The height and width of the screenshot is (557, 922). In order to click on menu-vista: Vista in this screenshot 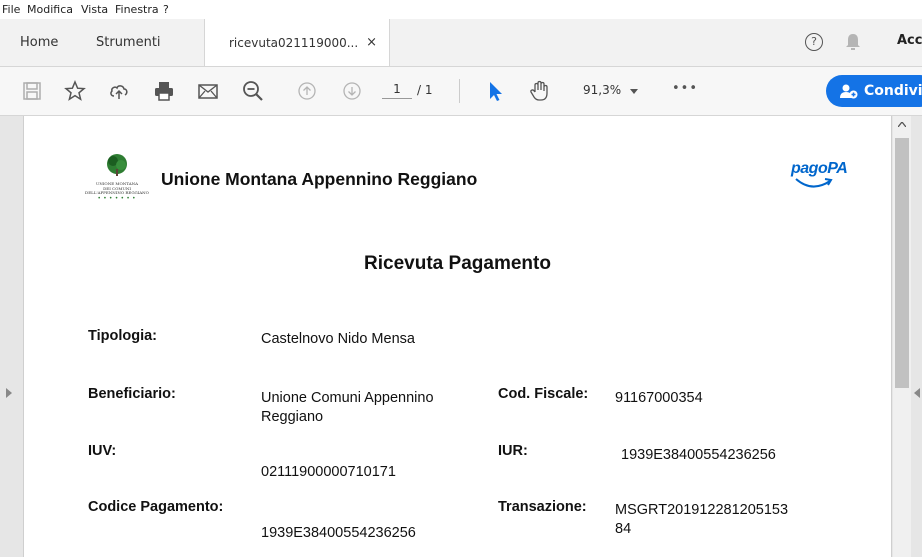, I will do `click(94, 9)`.